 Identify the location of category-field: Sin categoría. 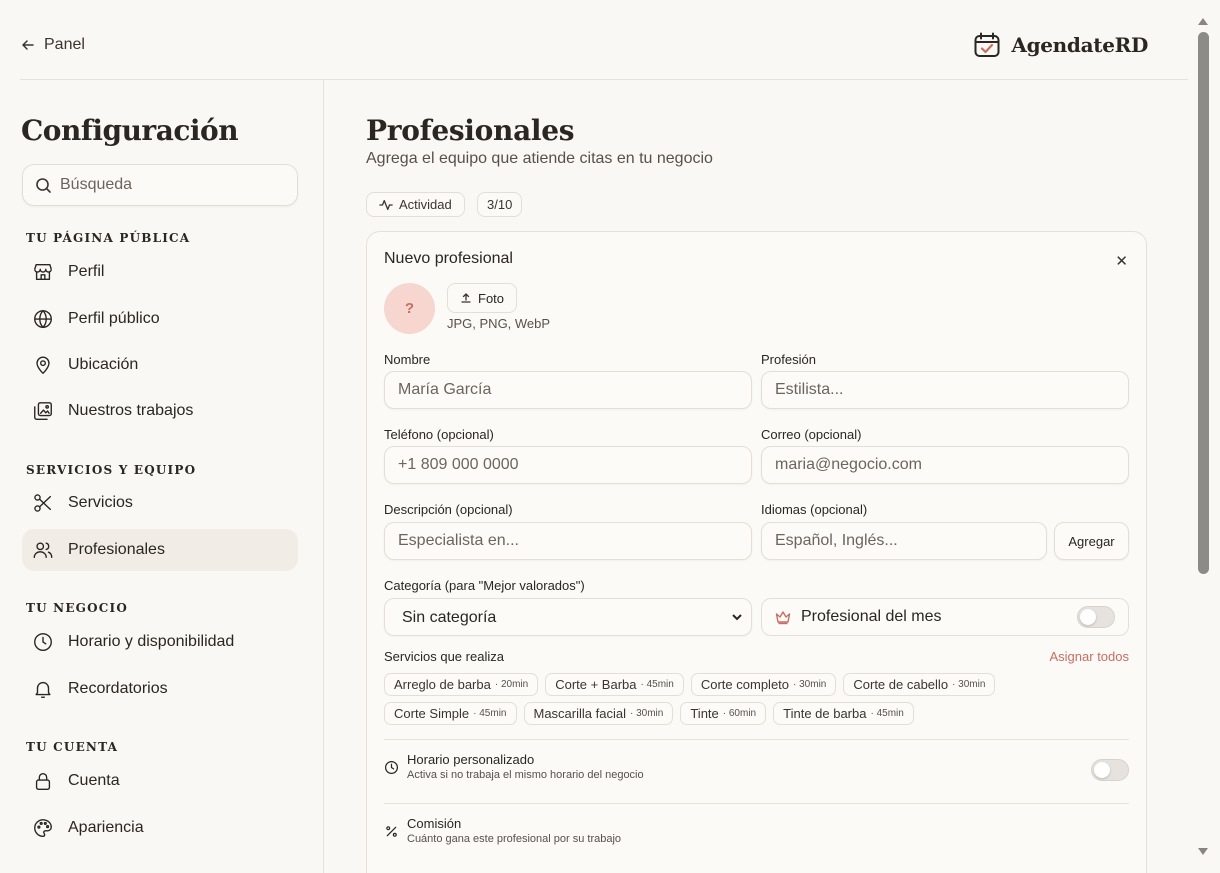
(568, 617).